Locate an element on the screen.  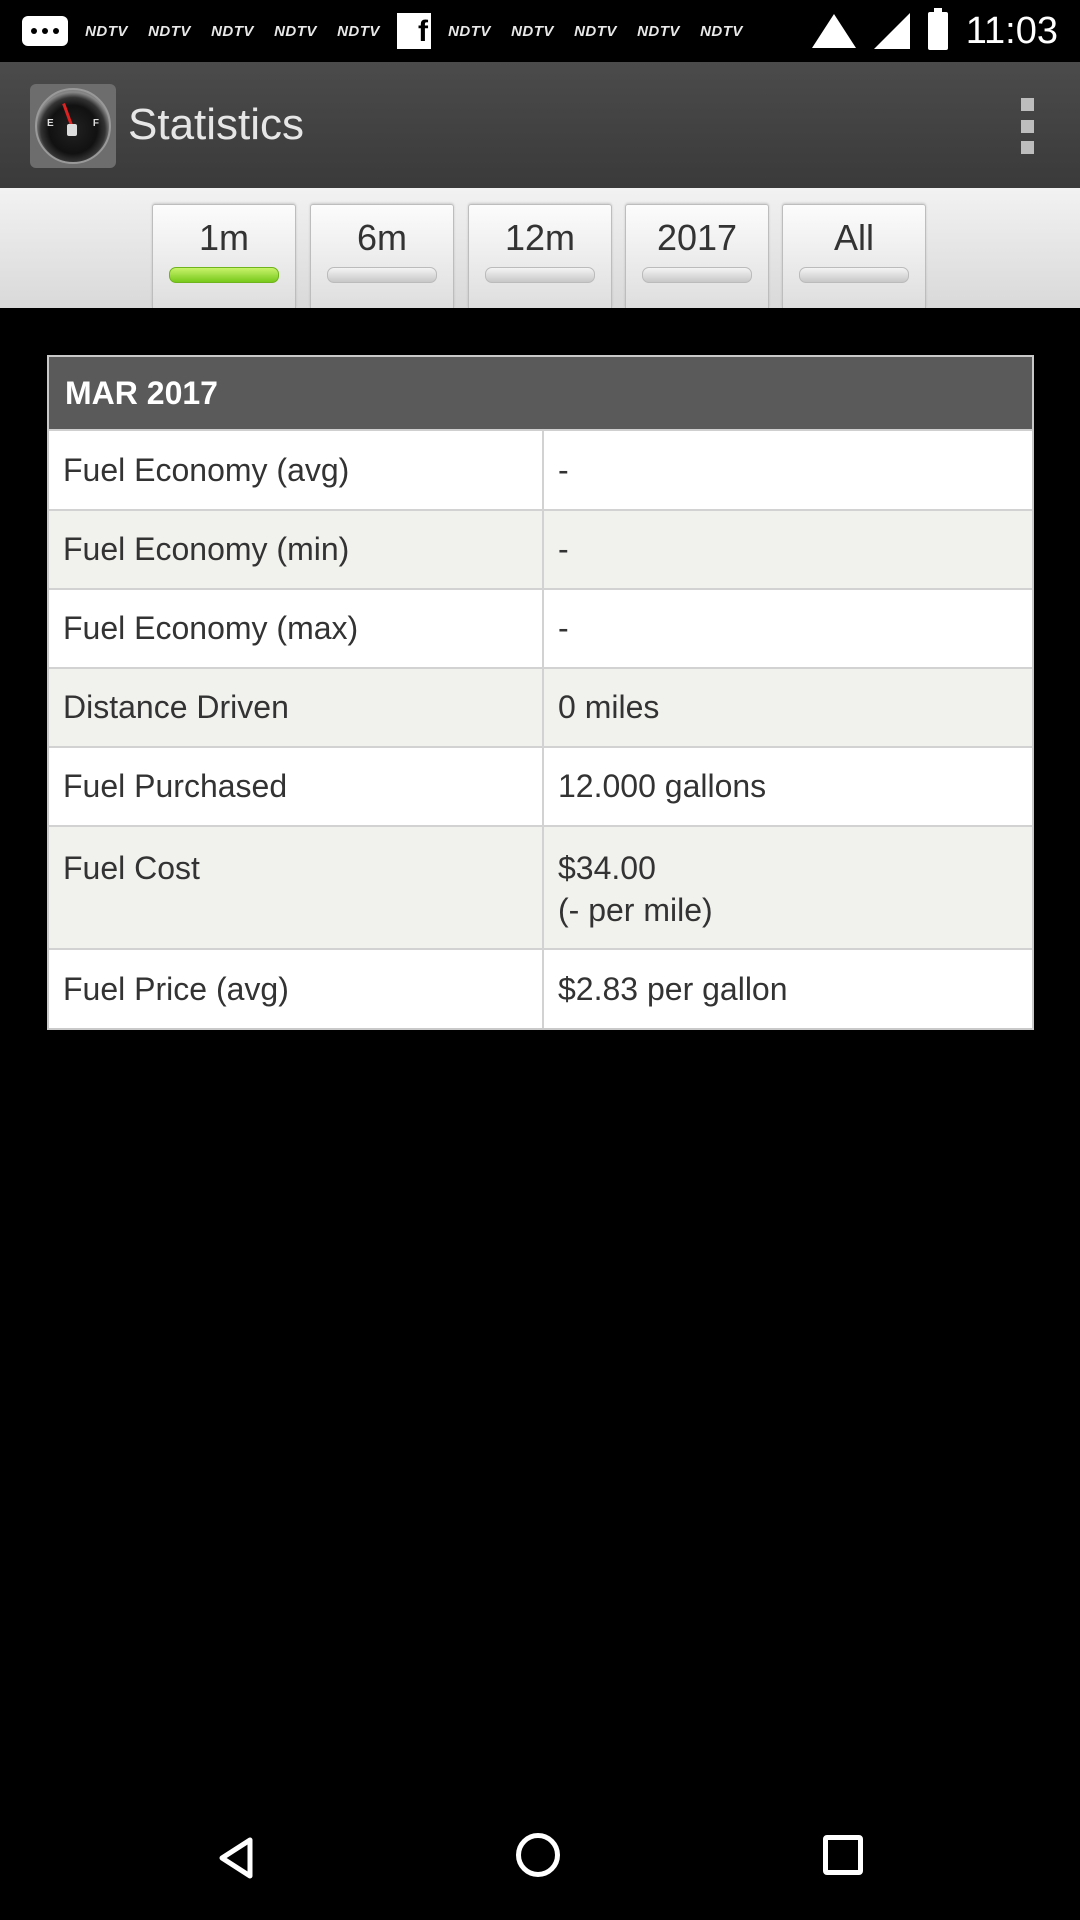
facebook-icon: f is located at coordinates (414, 31).